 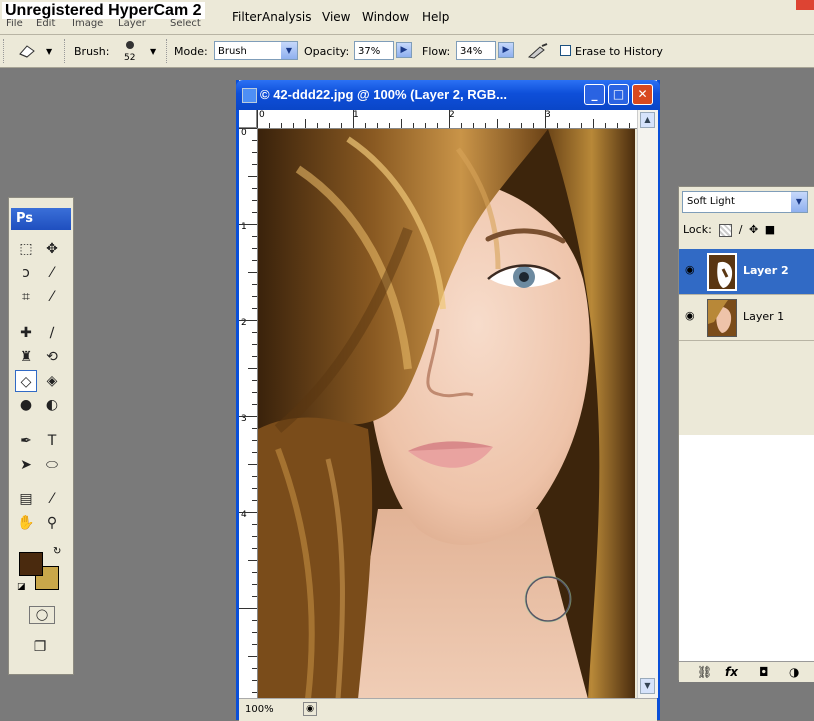 What do you see at coordinates (52, 465) in the screenshot?
I see `ellipse-tool-icon: ⬭` at bounding box center [52, 465].